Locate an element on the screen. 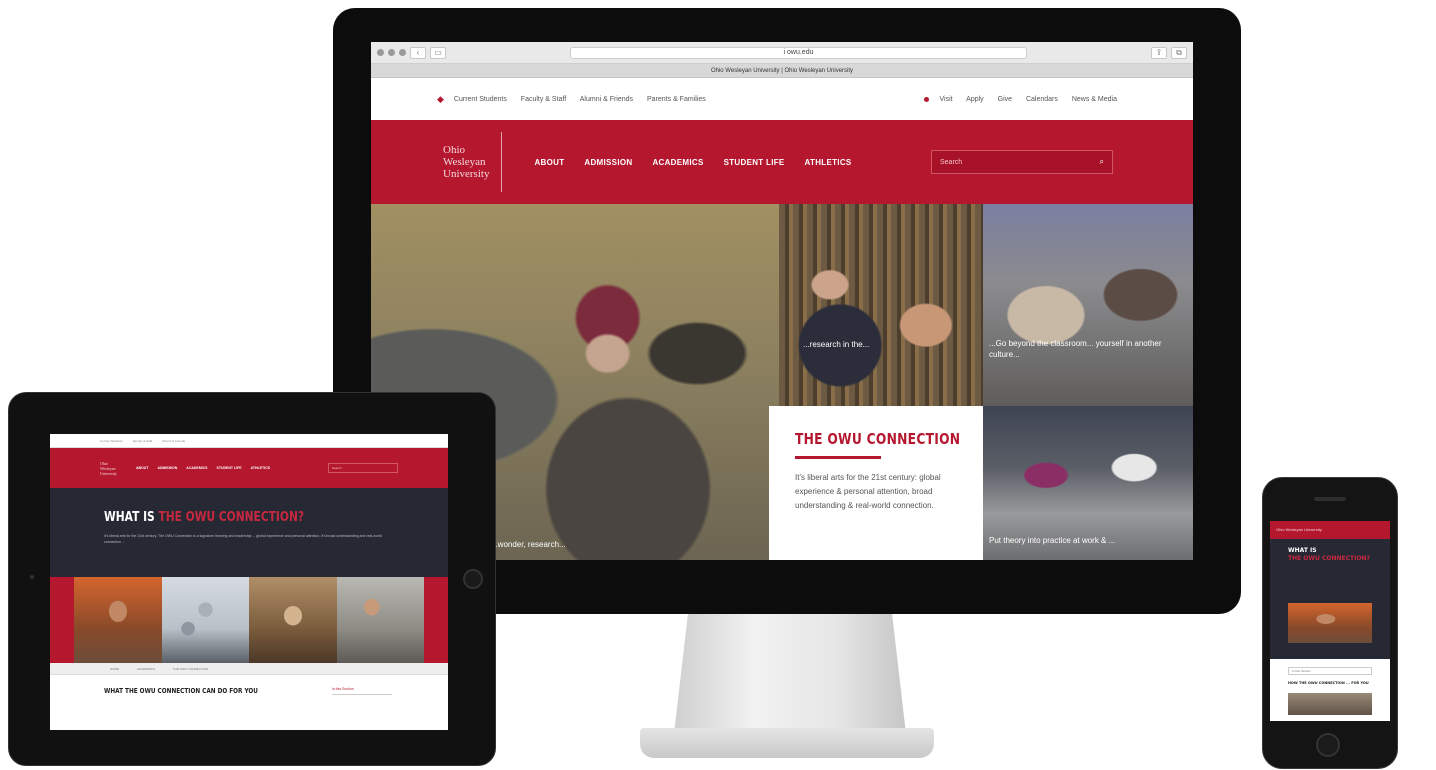  tablet-util-link: Current Students is located at coordinates (111, 441).